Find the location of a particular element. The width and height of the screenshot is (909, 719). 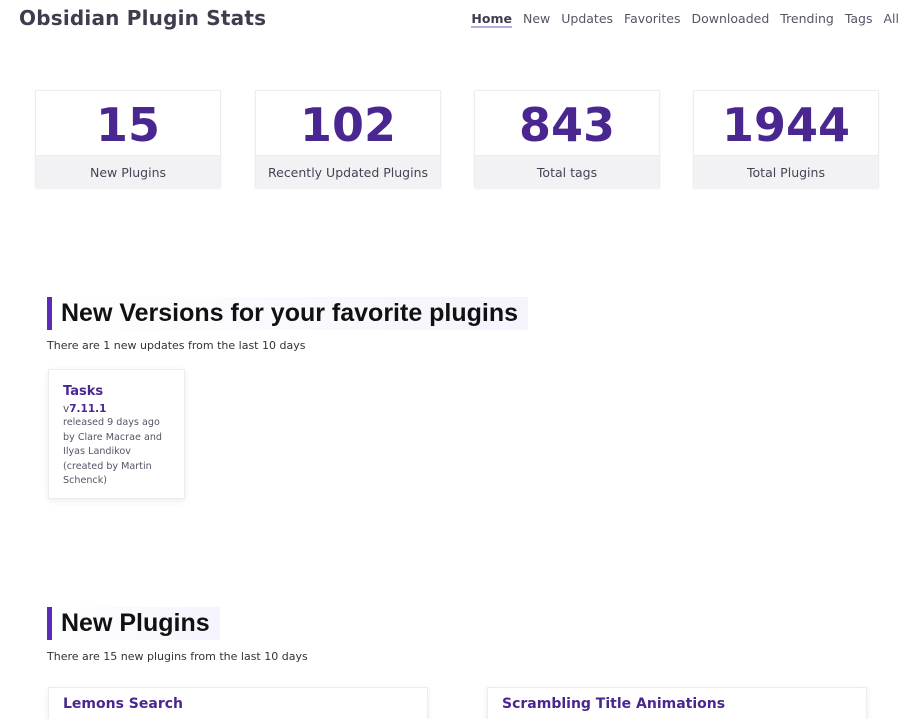

nav-downloaded: Downloaded is located at coordinates (731, 19).